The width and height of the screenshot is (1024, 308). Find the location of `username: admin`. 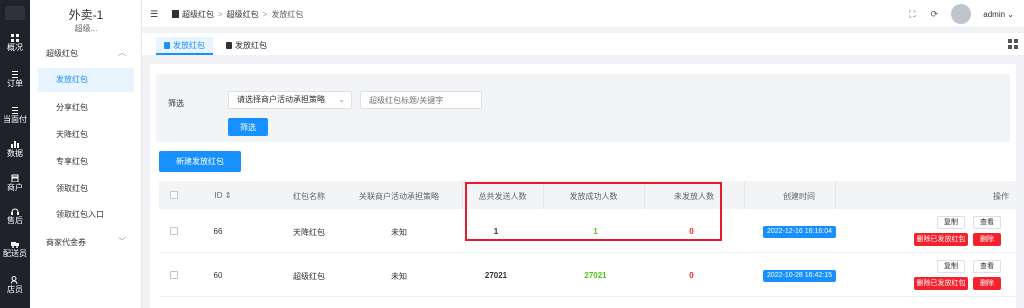

username: admin is located at coordinates (994, 14).